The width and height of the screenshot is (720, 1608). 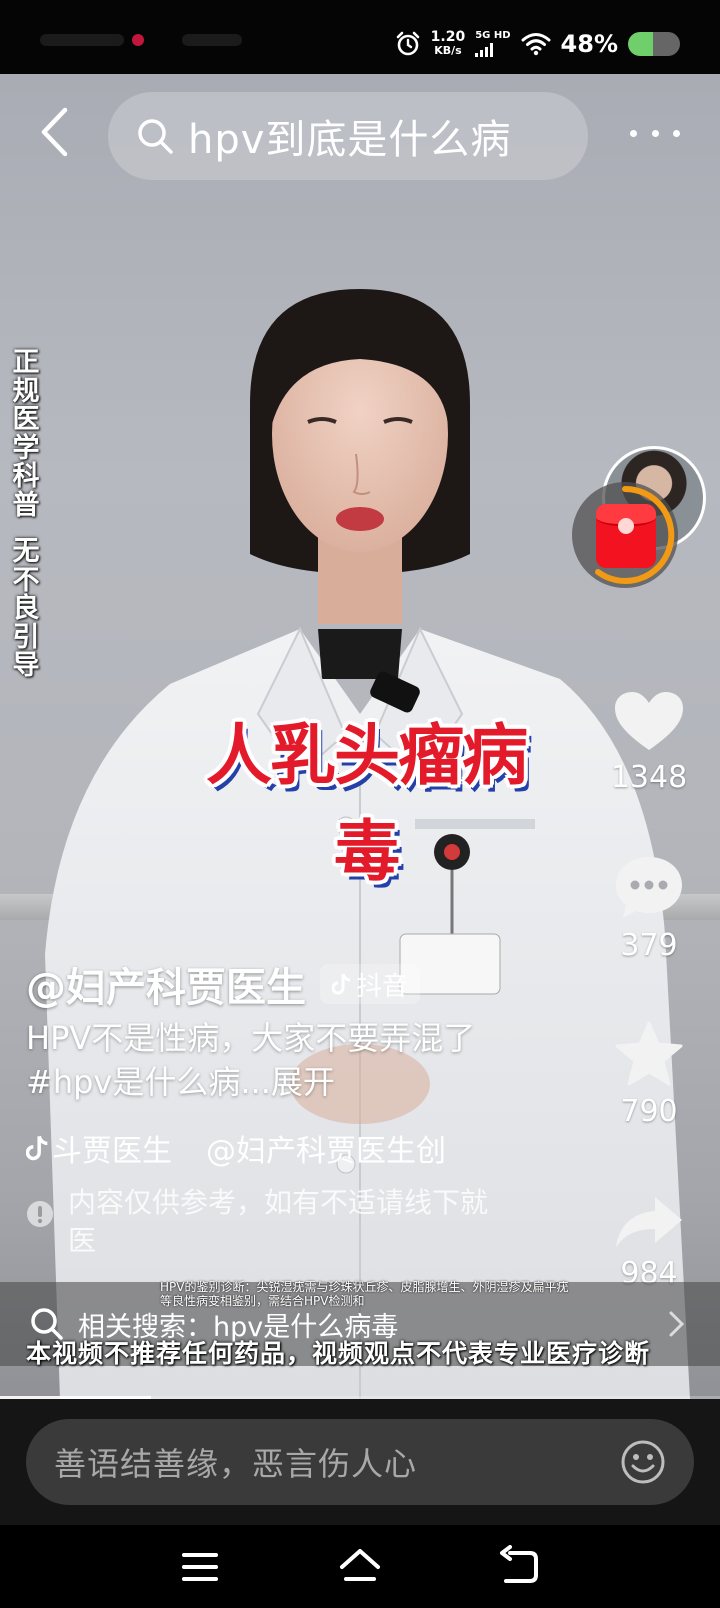 I want to click on heart-icon, so click(x=649, y=721).